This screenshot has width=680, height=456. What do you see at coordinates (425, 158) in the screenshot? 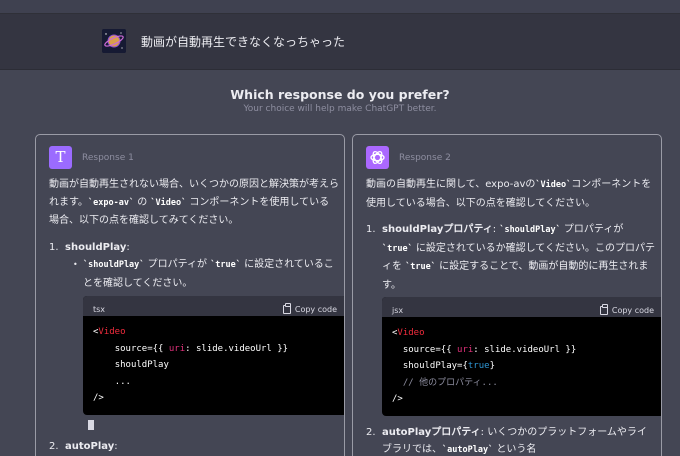
I see `response-2-label: Response 2` at bounding box center [425, 158].